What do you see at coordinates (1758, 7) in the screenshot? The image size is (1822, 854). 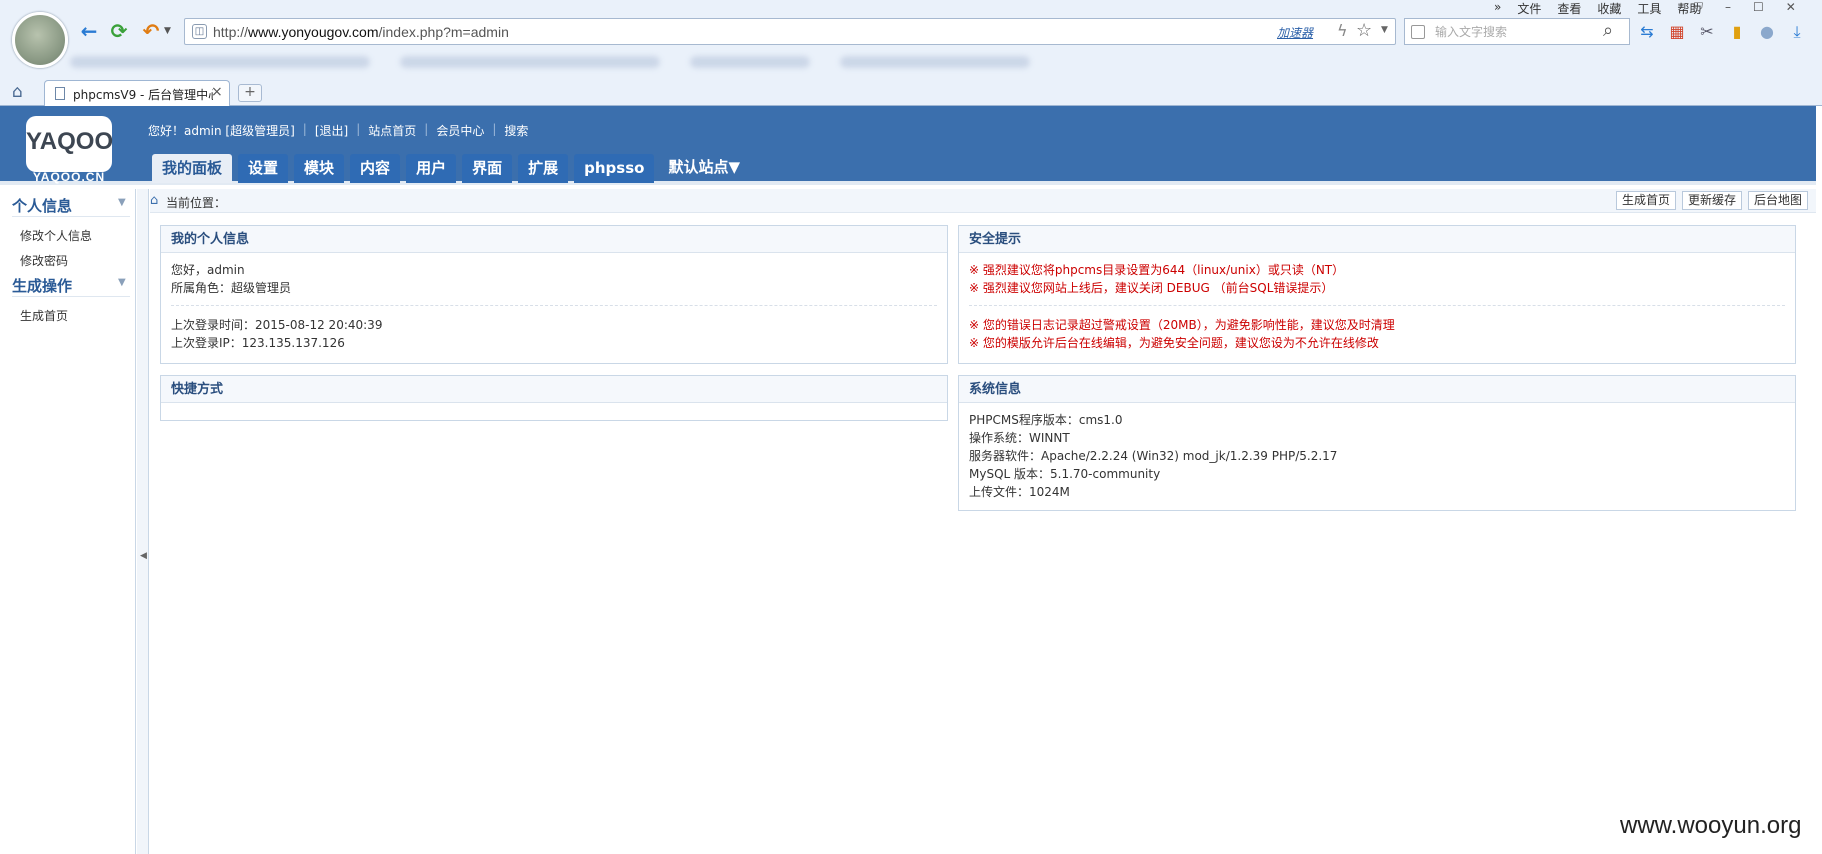 I see `maximize-icon: ☐` at bounding box center [1758, 7].